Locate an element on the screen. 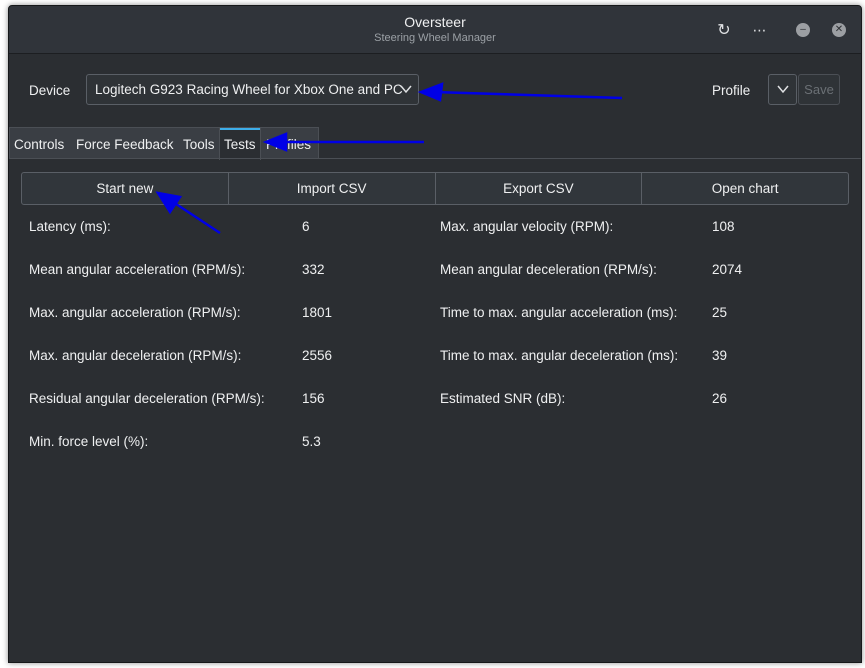  arrow-to-device-select is located at coordinates (520, 92).